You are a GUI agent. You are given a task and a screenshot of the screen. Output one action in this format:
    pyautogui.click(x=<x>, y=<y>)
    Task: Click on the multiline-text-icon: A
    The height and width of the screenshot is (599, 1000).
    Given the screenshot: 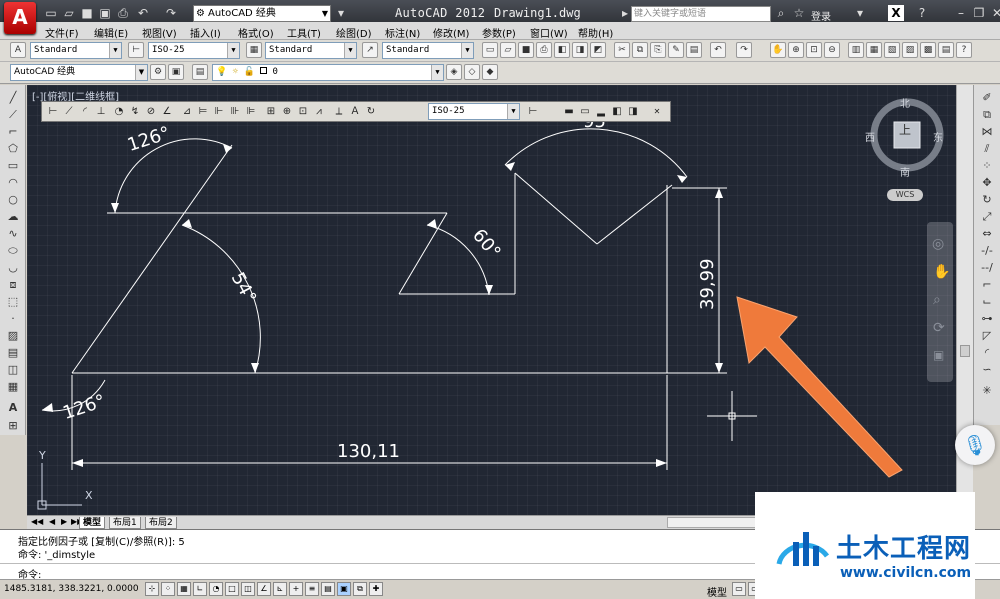 What is the action you would take?
    pyautogui.click(x=13, y=408)
    